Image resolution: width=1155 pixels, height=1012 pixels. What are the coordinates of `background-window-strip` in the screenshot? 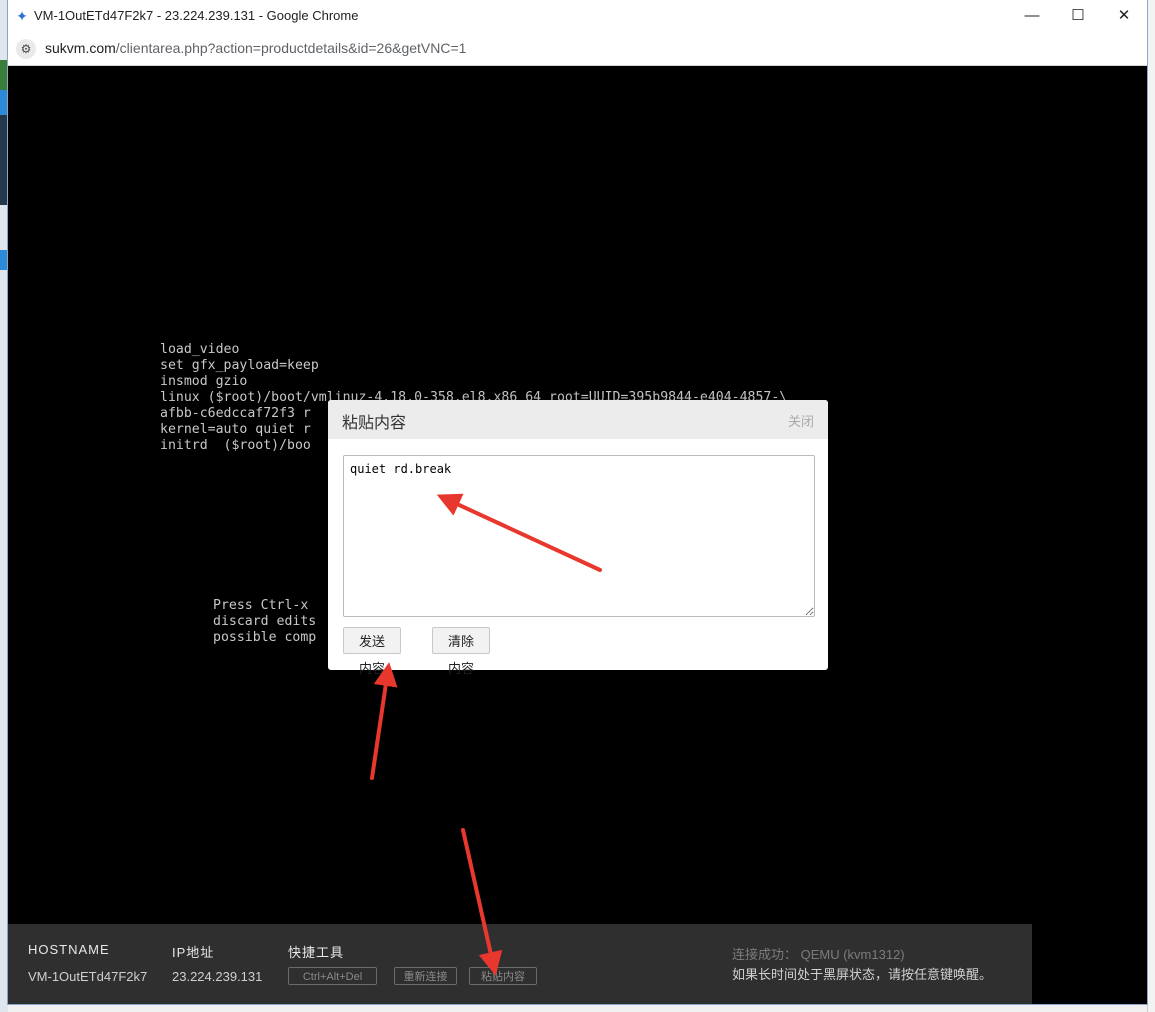 It's located at (4, 506).